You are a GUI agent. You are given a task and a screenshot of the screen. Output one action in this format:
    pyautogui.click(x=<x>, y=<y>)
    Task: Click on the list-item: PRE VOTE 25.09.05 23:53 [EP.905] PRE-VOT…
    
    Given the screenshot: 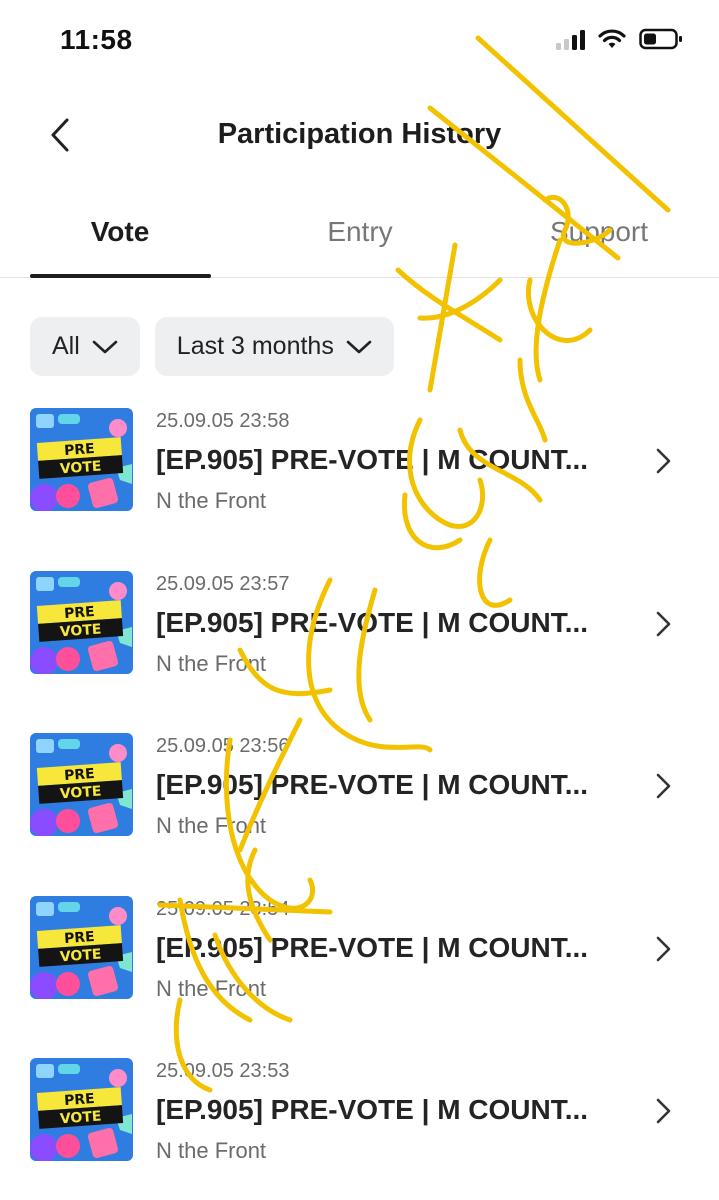 What is the action you would take?
    pyautogui.click(x=359, y=1125)
    